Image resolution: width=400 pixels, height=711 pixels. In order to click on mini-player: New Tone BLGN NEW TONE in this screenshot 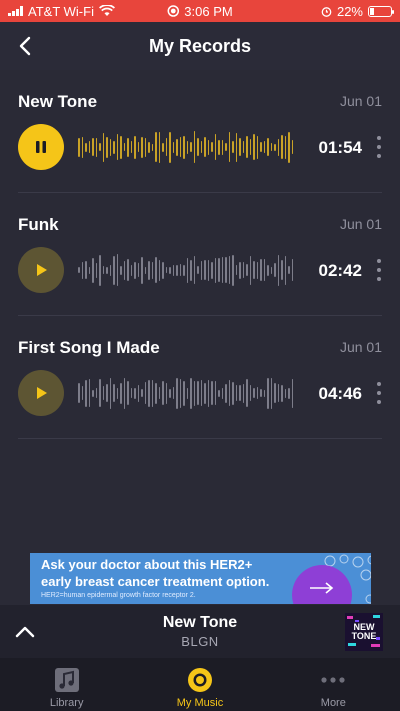, I will do `click(200, 631)`.